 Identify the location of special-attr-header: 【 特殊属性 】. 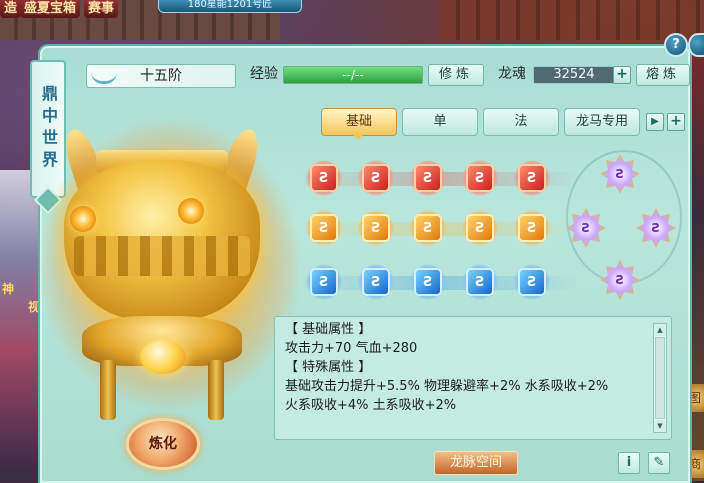
(328, 367).